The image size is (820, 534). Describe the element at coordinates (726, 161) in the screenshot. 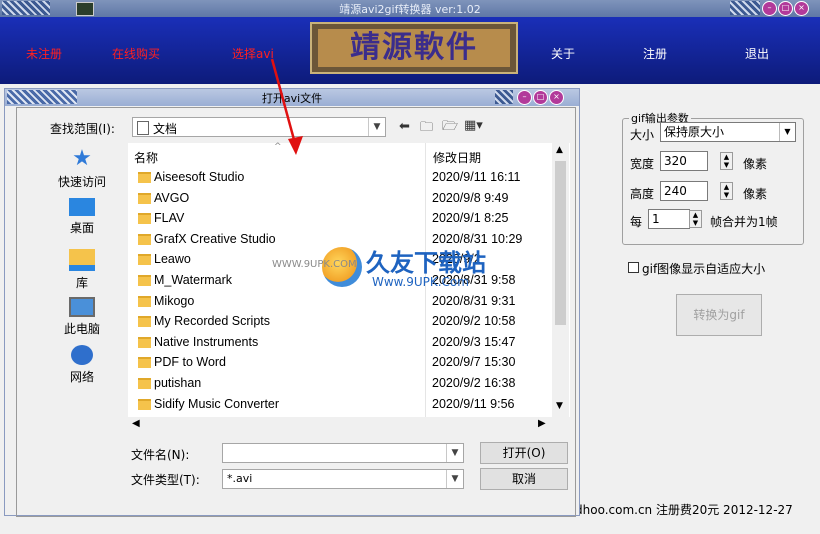

I see `width-spinner: ▲ ▼` at that location.